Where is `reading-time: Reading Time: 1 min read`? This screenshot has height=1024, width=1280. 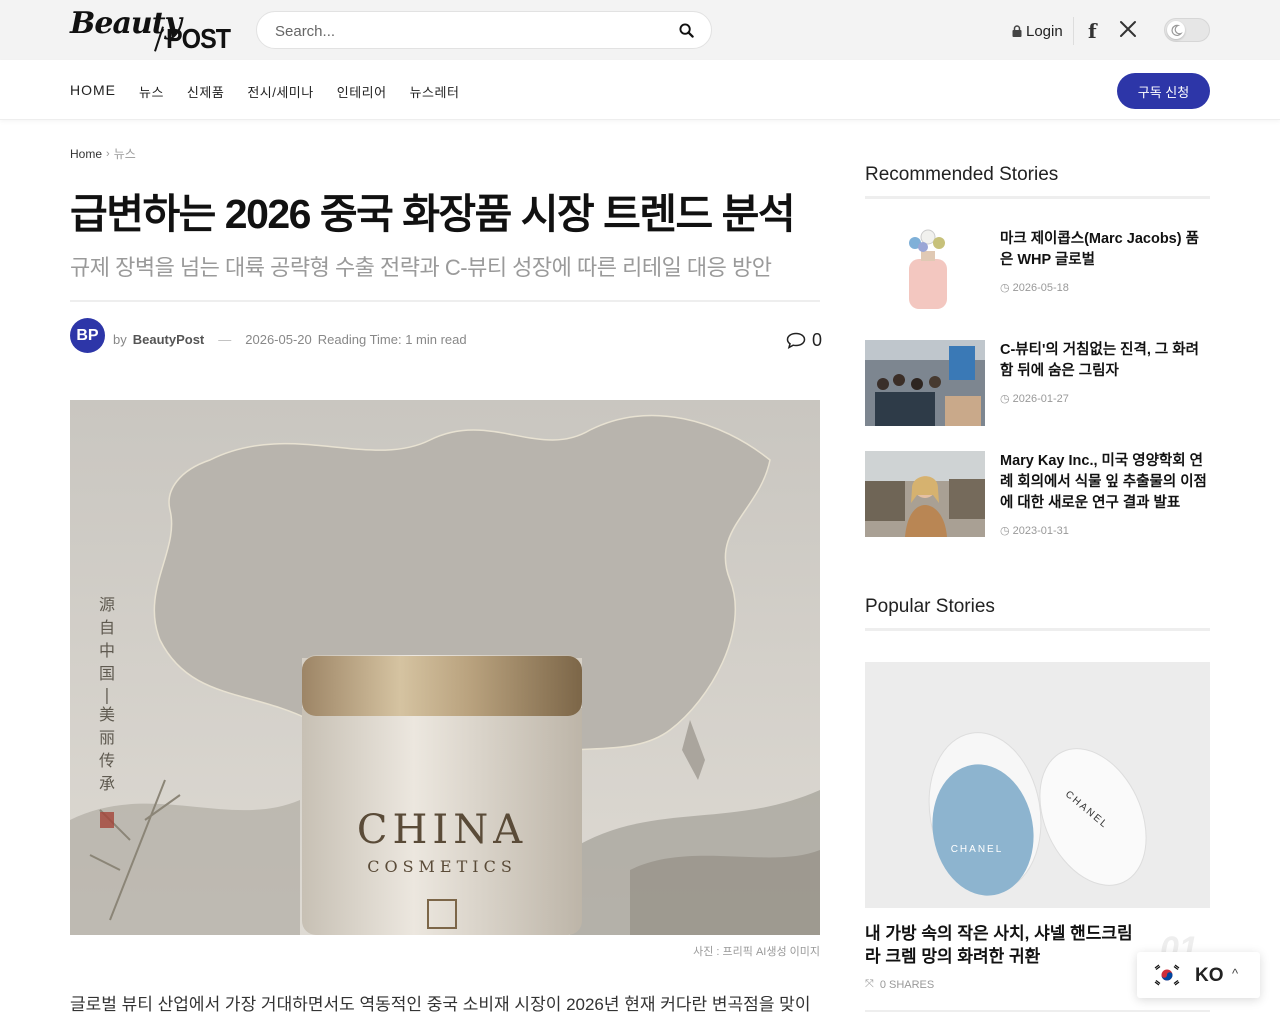
reading-time: Reading Time: 1 min read is located at coordinates (392, 339).